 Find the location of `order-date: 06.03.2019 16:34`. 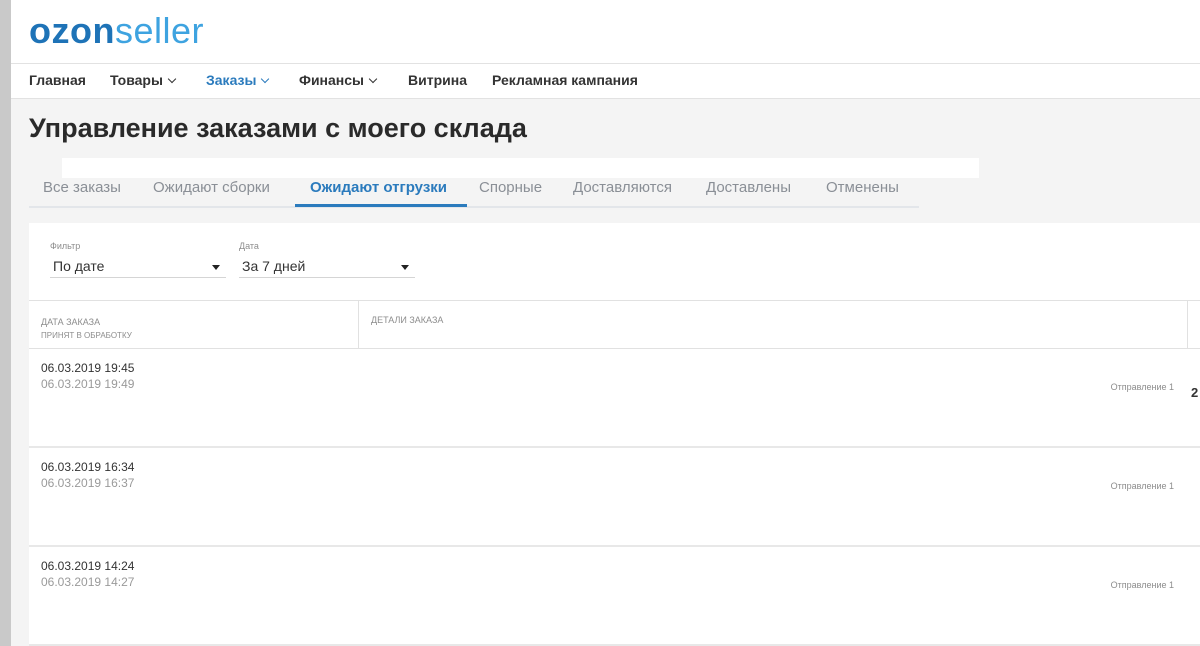

order-date: 06.03.2019 16:34 is located at coordinates (88, 467).